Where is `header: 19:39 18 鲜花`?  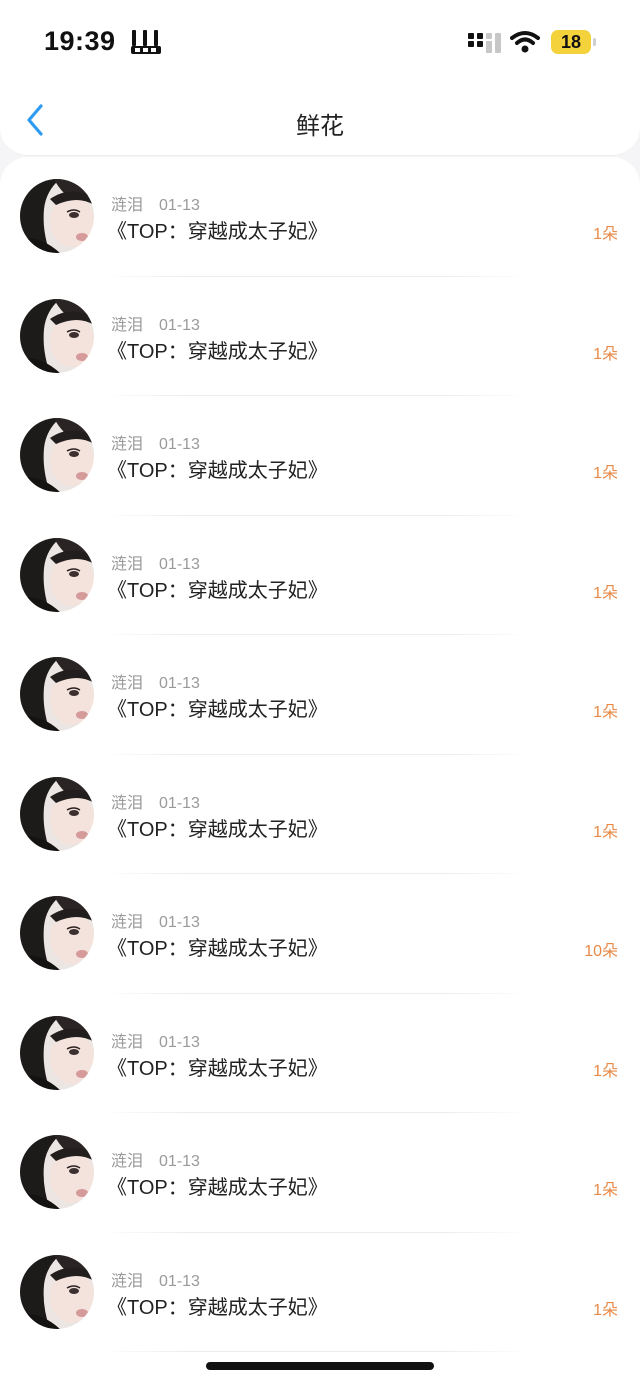
header: 19:39 18 鲜花 is located at coordinates (320, 78).